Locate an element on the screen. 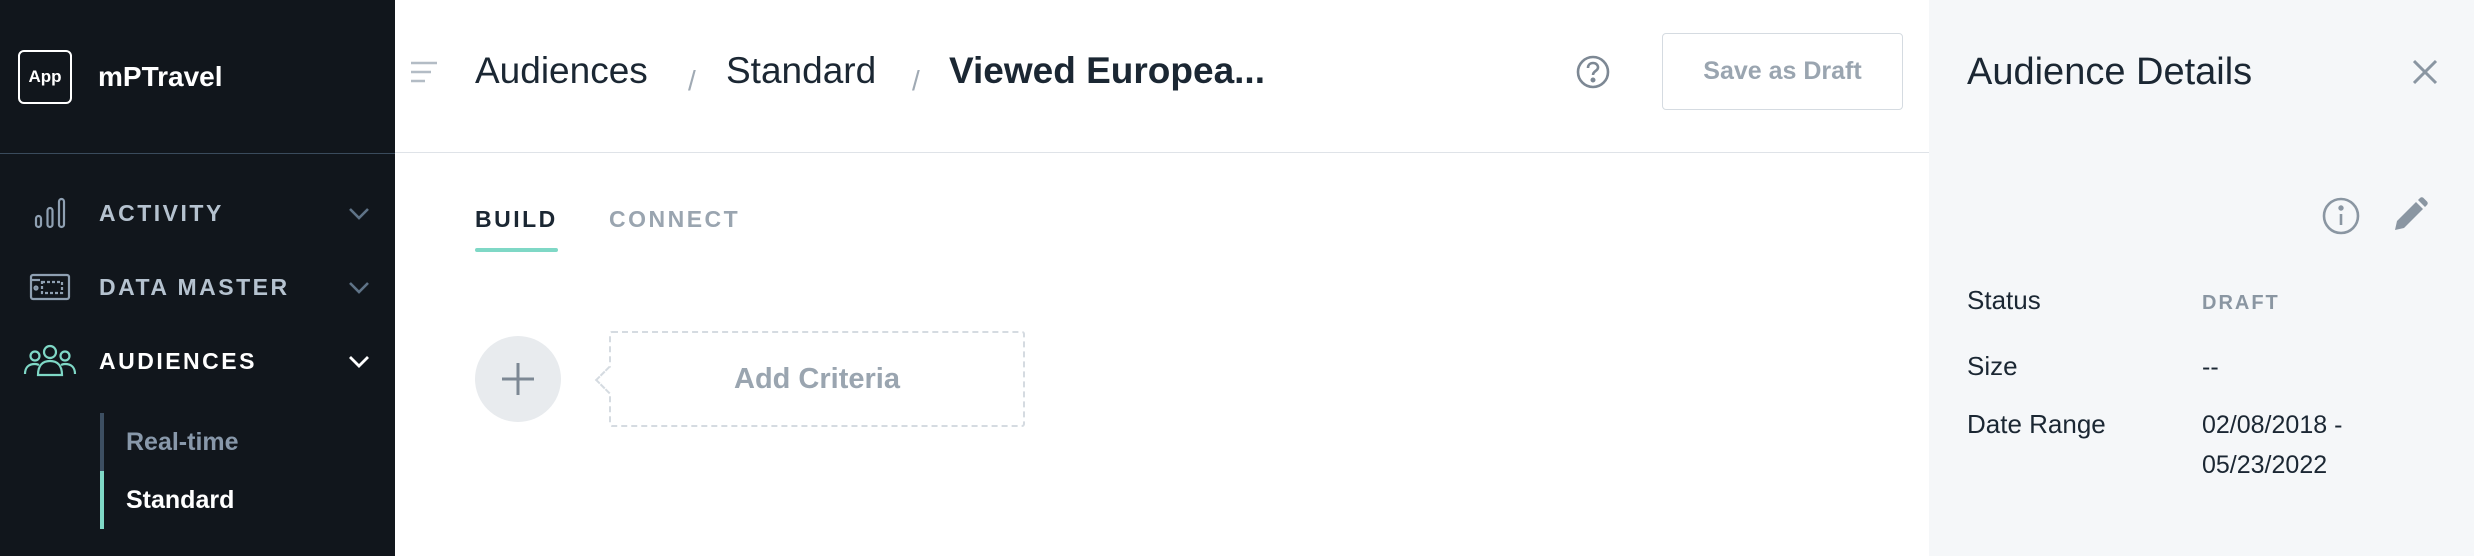 This screenshot has width=2474, height=556. add-criteria-box: Add Criteria is located at coordinates (809, 379).